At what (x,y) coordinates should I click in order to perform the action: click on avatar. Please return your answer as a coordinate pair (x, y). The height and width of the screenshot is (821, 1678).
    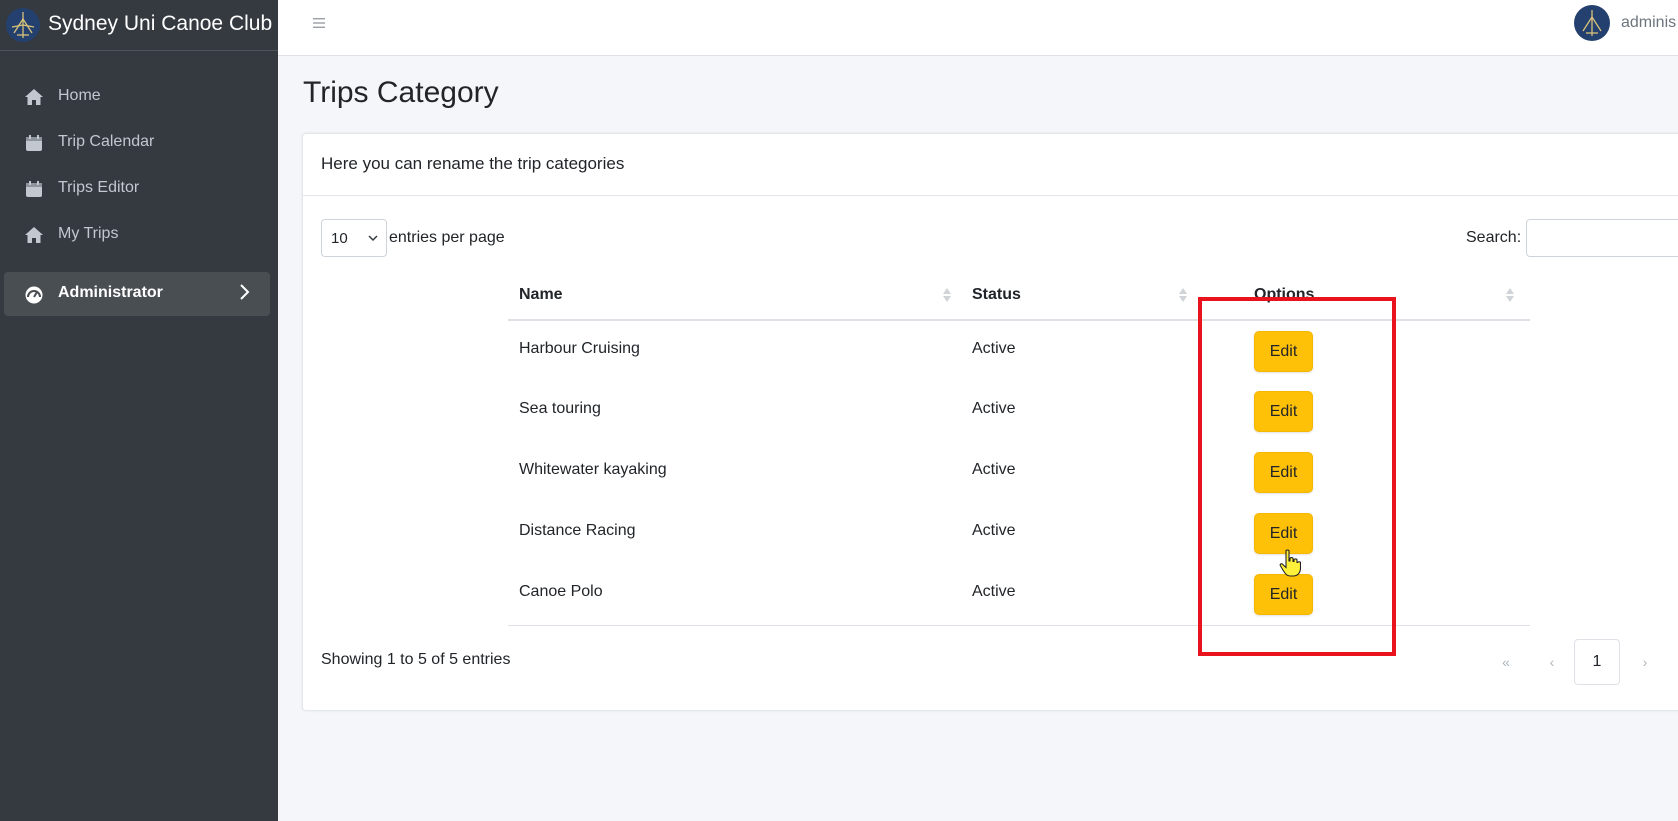
    Looking at the image, I should click on (1592, 23).